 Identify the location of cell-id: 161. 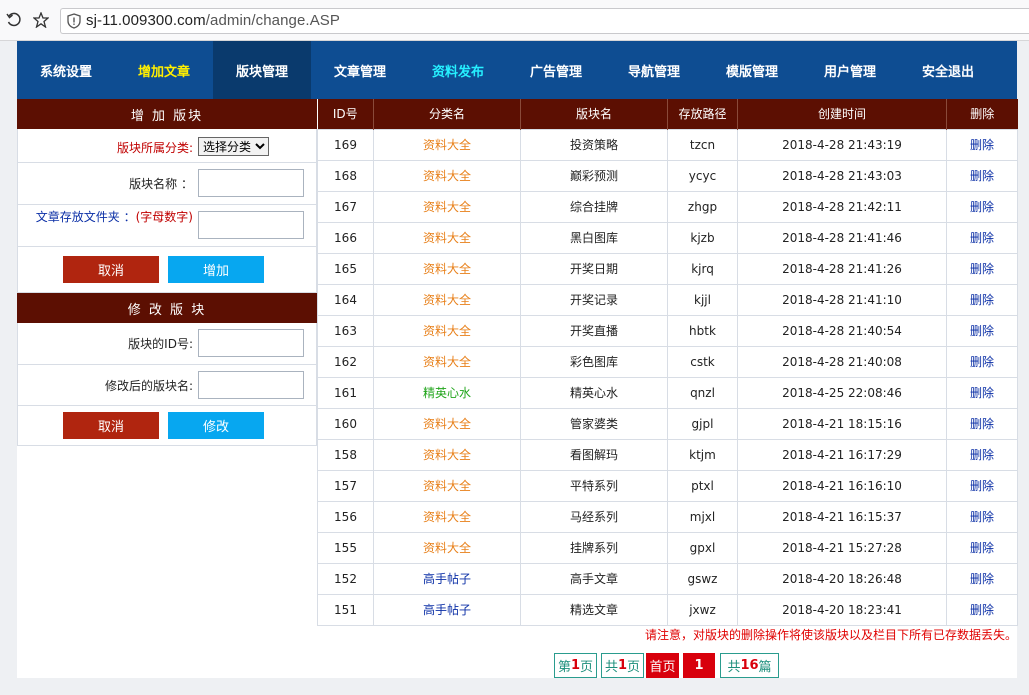
(345, 392).